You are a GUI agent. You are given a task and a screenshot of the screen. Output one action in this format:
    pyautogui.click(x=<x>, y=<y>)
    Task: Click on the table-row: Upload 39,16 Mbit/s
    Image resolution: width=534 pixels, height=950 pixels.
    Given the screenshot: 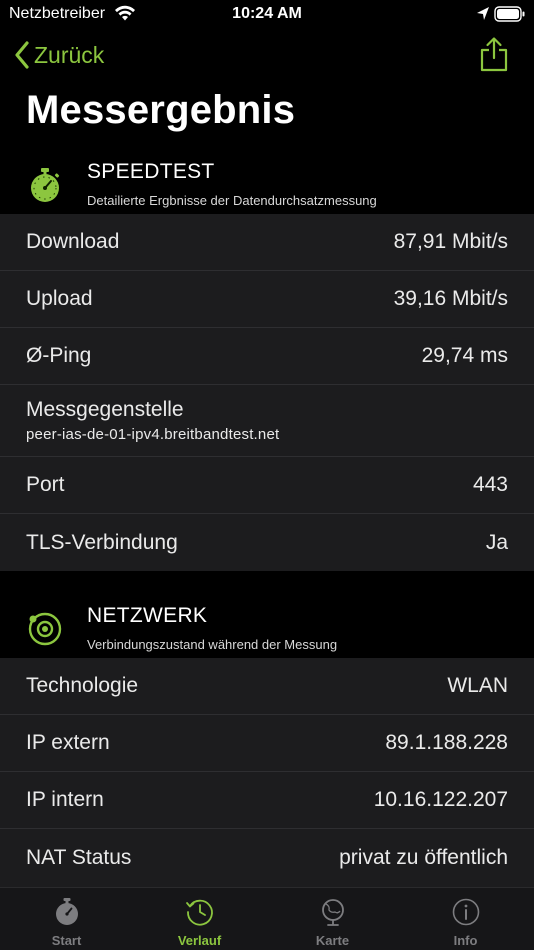 What is the action you would take?
    pyautogui.click(x=267, y=299)
    